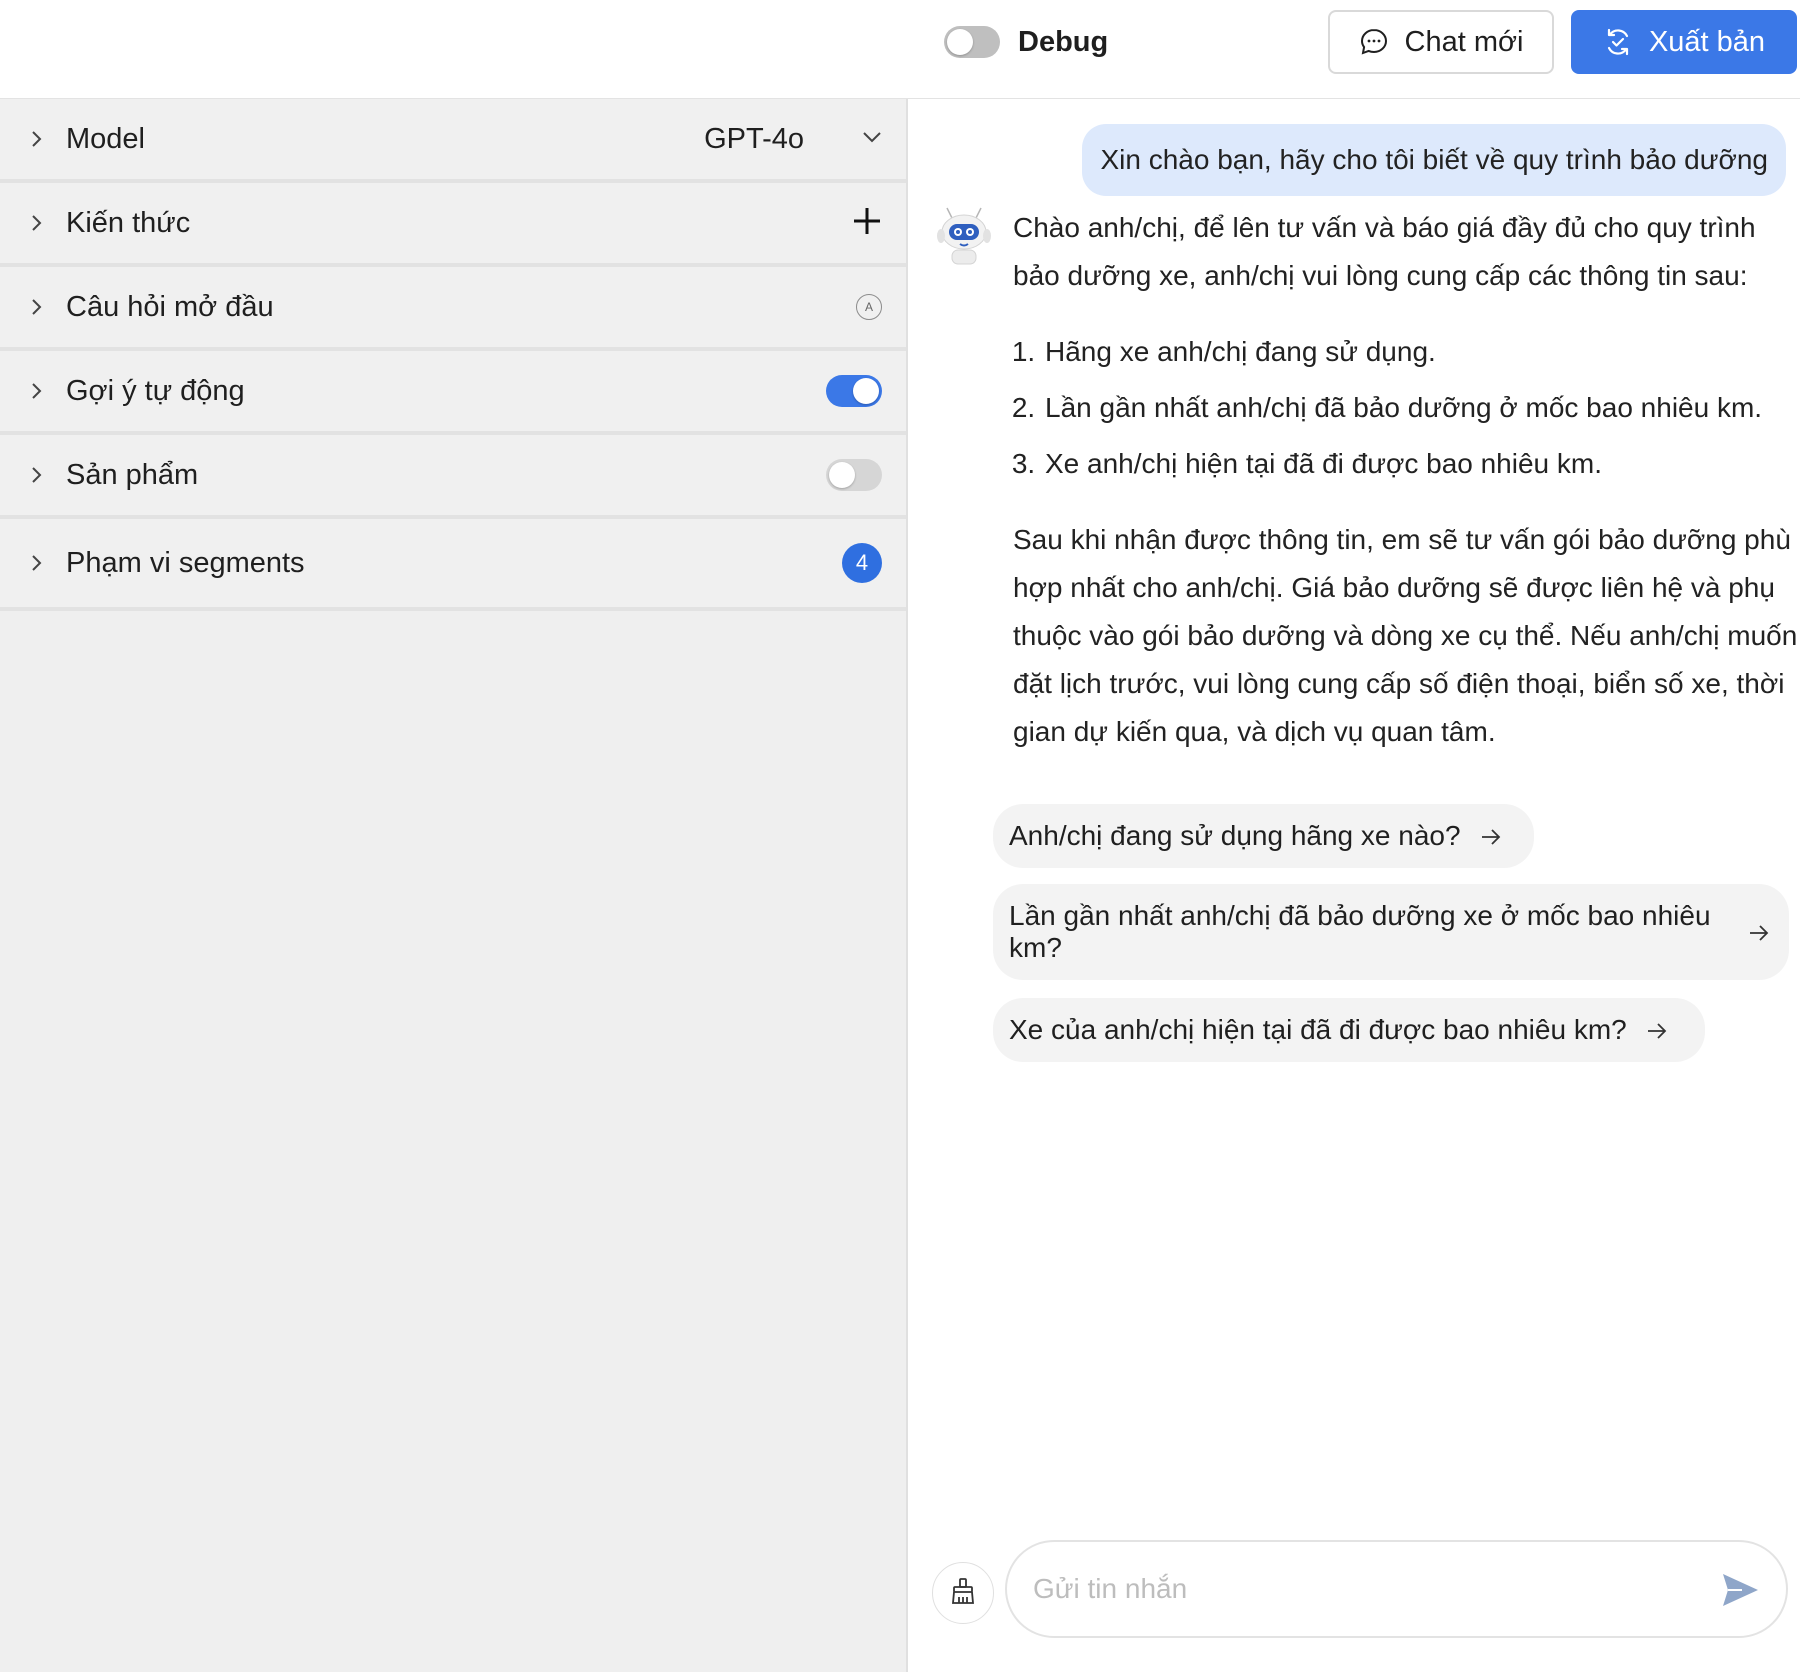 This screenshot has width=1800, height=1672. Describe the element at coordinates (132, 474) in the screenshot. I see `products-label: Sản phẩm` at that location.